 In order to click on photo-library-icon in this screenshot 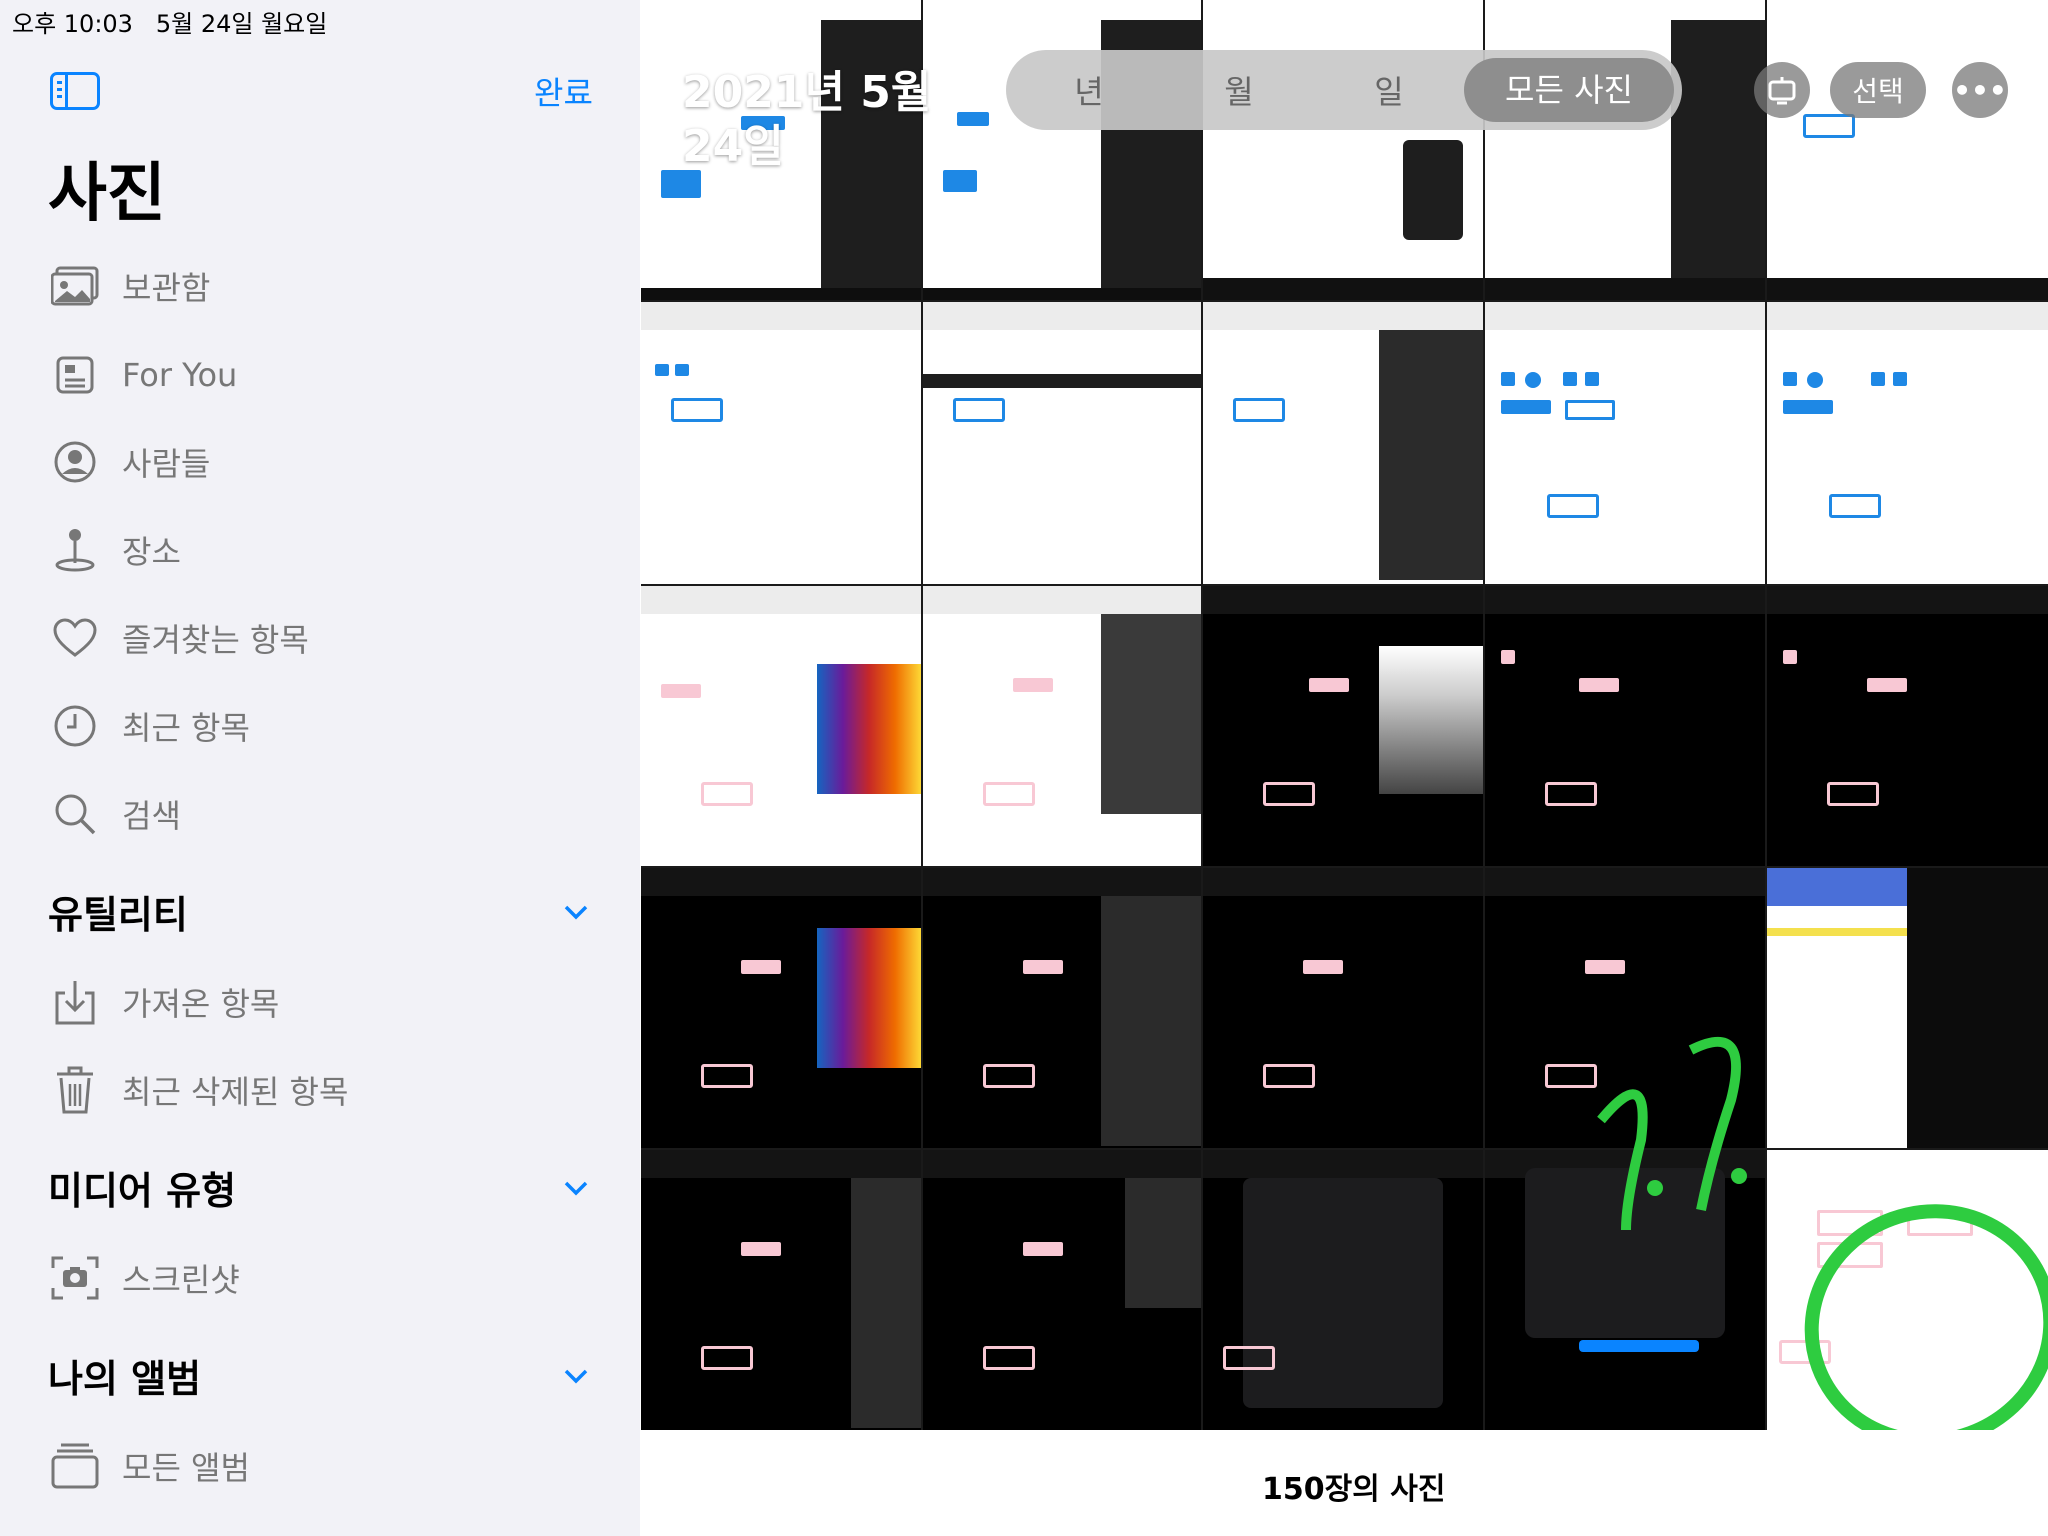, I will do `click(75, 286)`.